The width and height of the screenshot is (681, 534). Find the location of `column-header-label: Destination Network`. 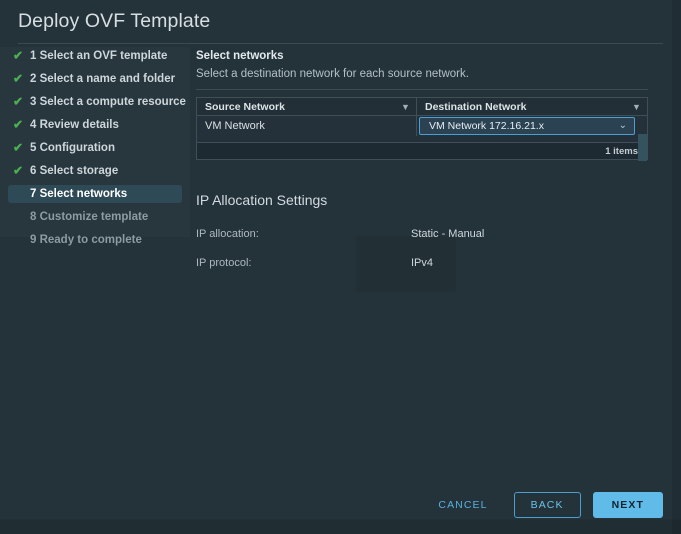

column-header-label: Destination Network is located at coordinates (476, 106).